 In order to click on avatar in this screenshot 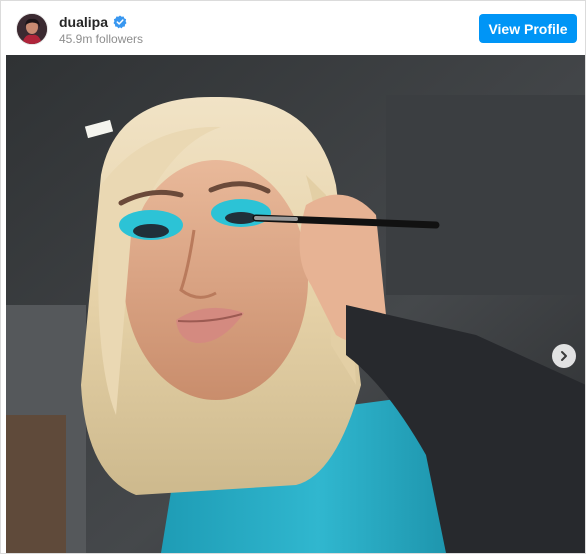, I will do `click(32, 29)`.